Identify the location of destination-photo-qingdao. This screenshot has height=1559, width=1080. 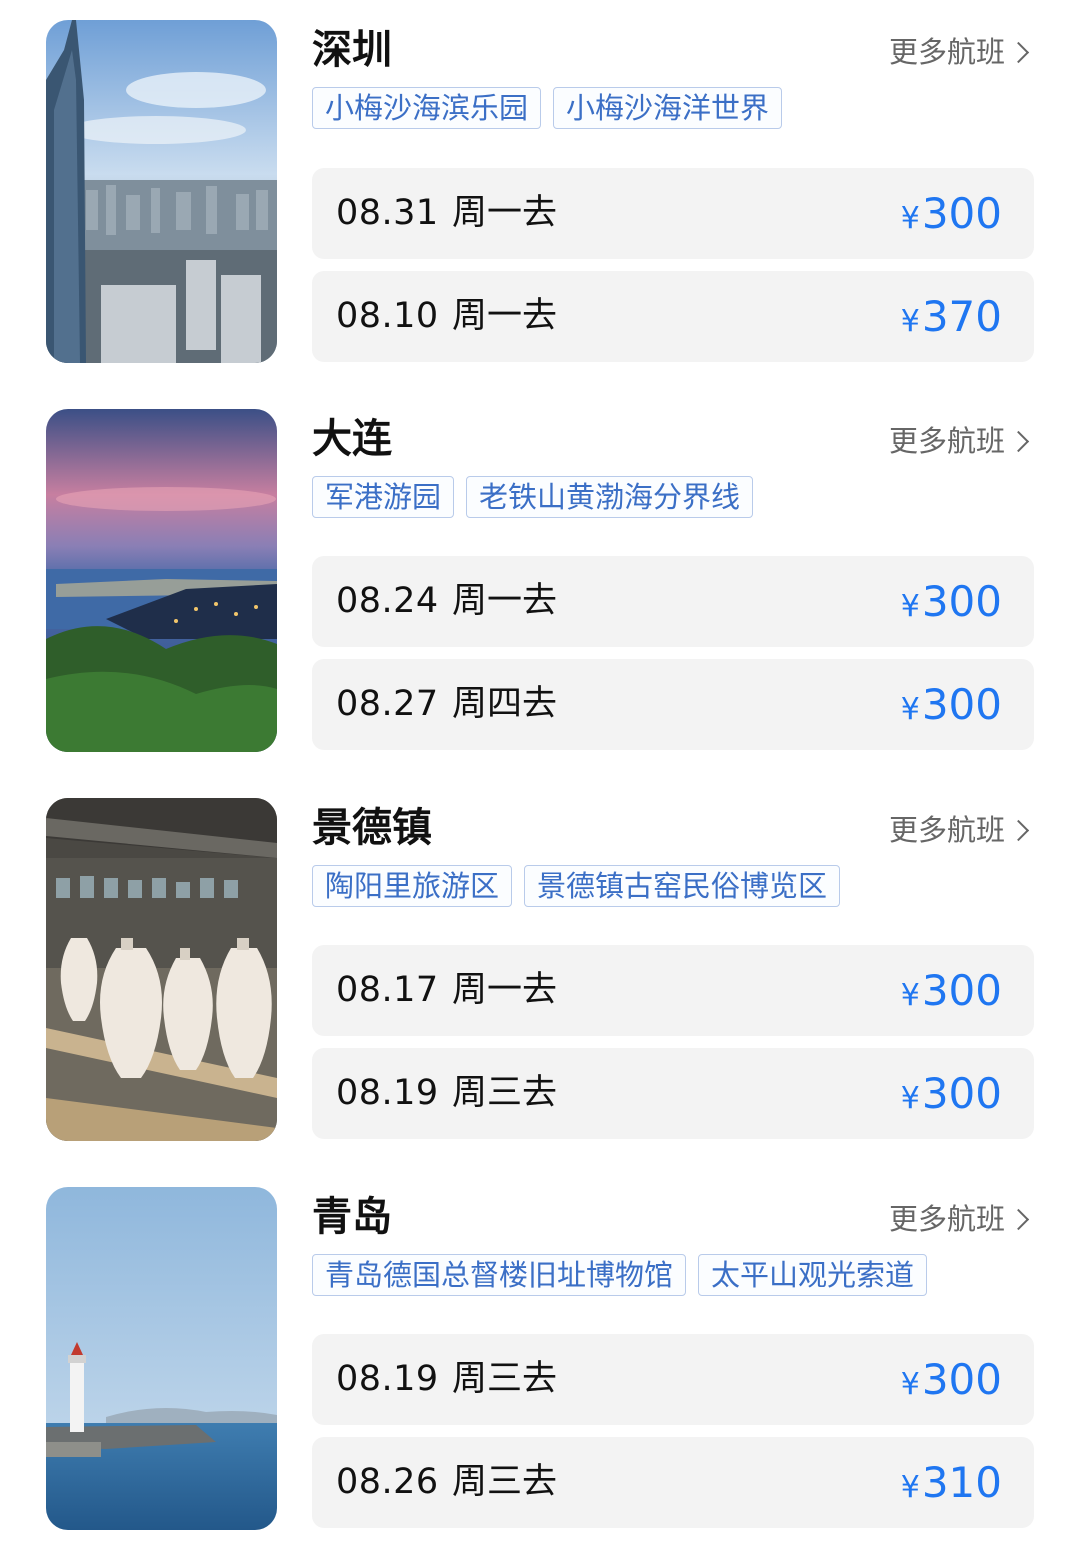
(161, 1358).